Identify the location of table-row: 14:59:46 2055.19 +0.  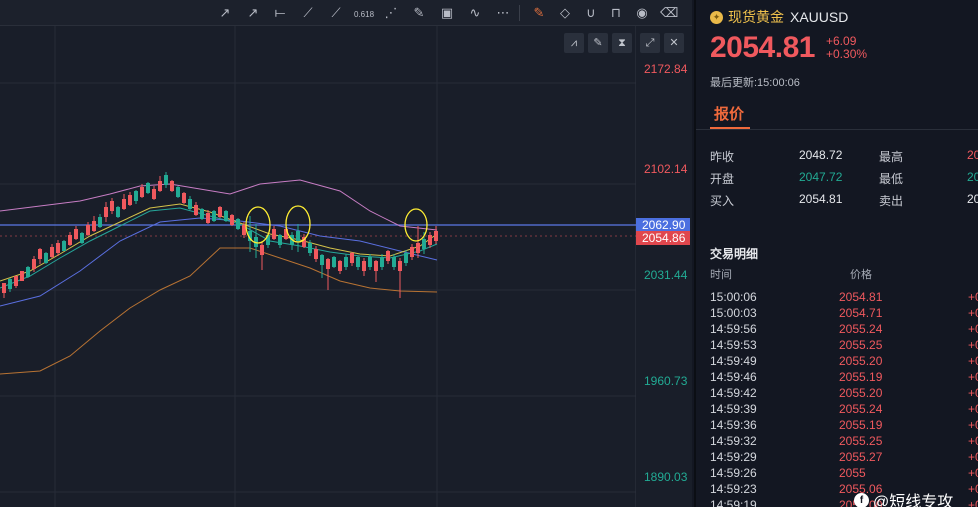
(837, 378).